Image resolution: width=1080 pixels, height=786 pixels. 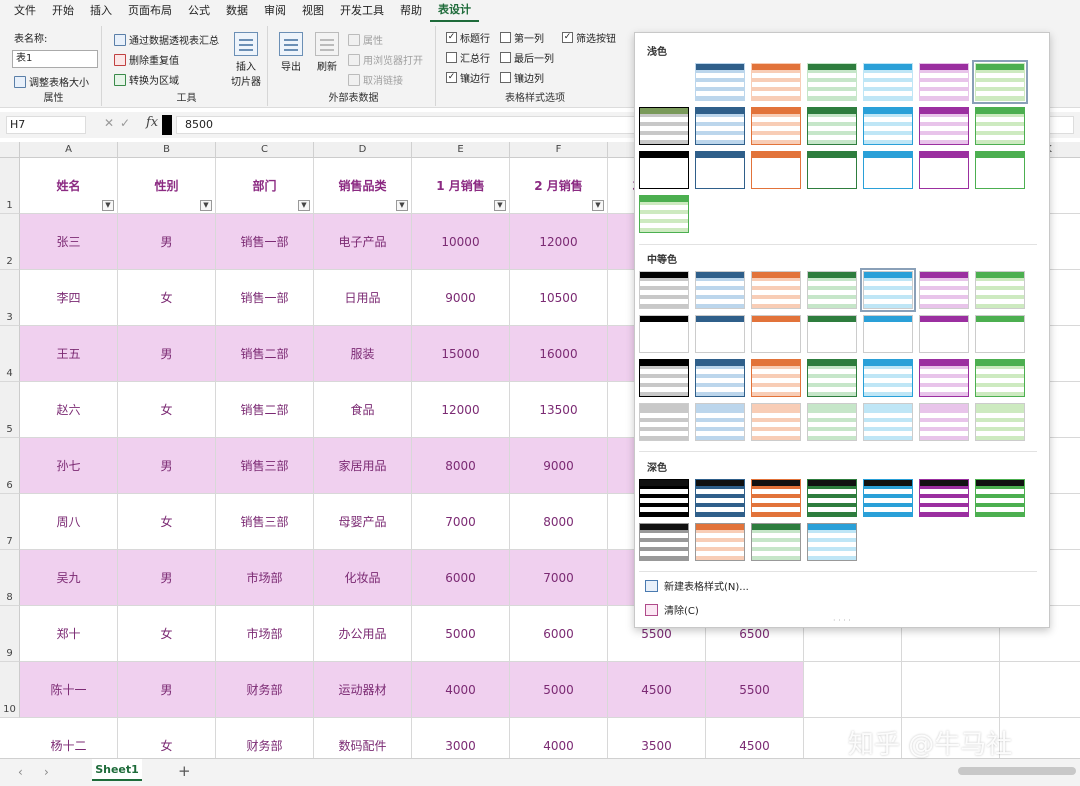 What do you see at coordinates (117, 770) in the screenshot?
I see `sheet-tab-sheet1: Sheet1` at bounding box center [117, 770].